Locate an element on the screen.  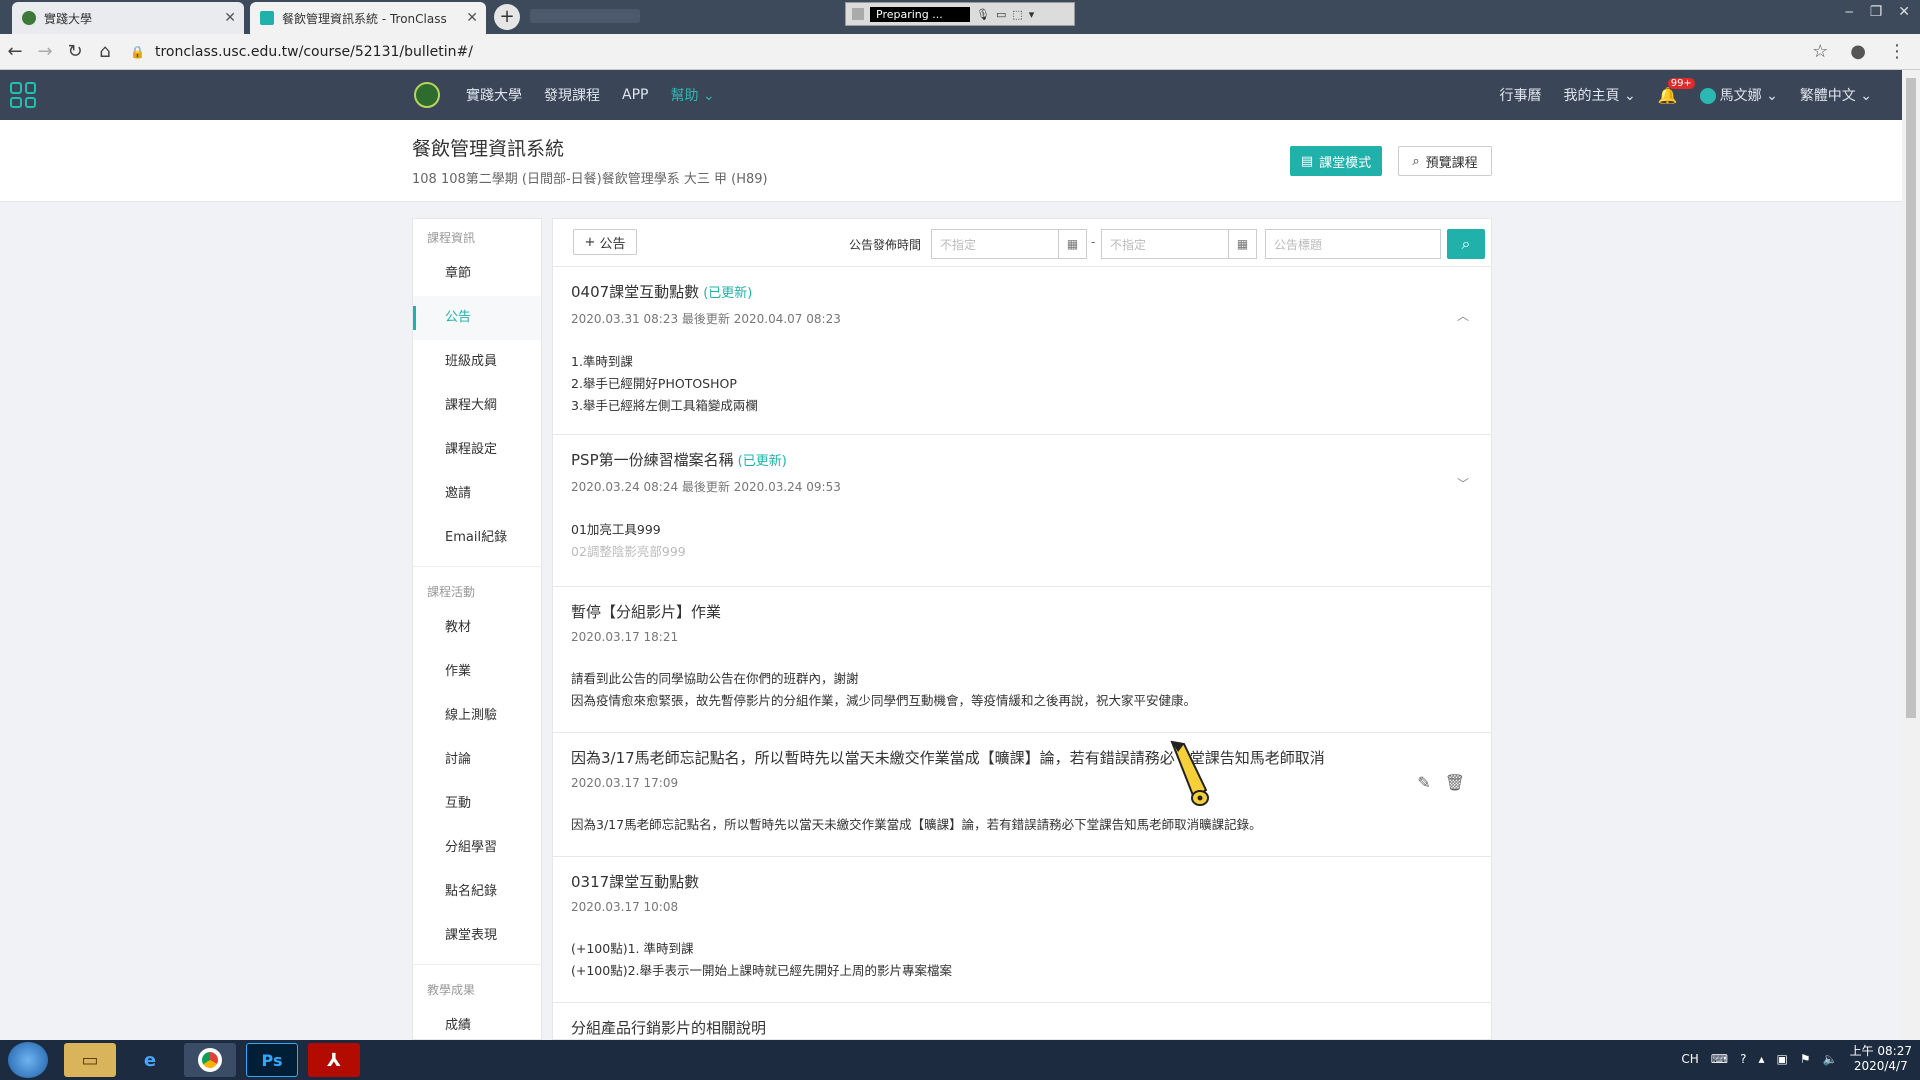
network-icon: ▣ is located at coordinates (1782, 1059).